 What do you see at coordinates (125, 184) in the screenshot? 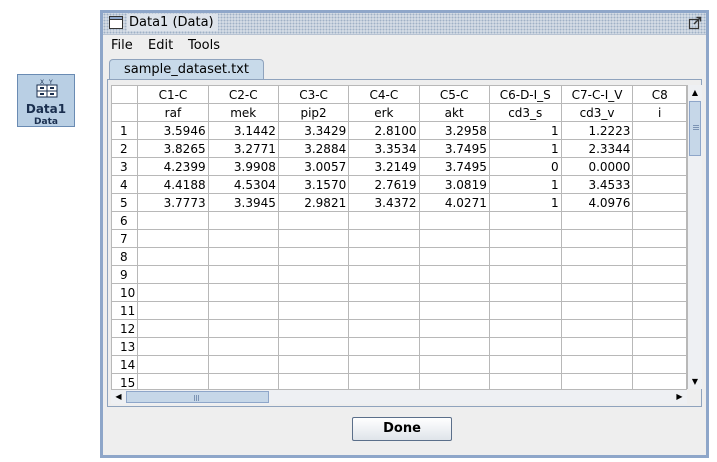
I see `row-number: 4` at bounding box center [125, 184].